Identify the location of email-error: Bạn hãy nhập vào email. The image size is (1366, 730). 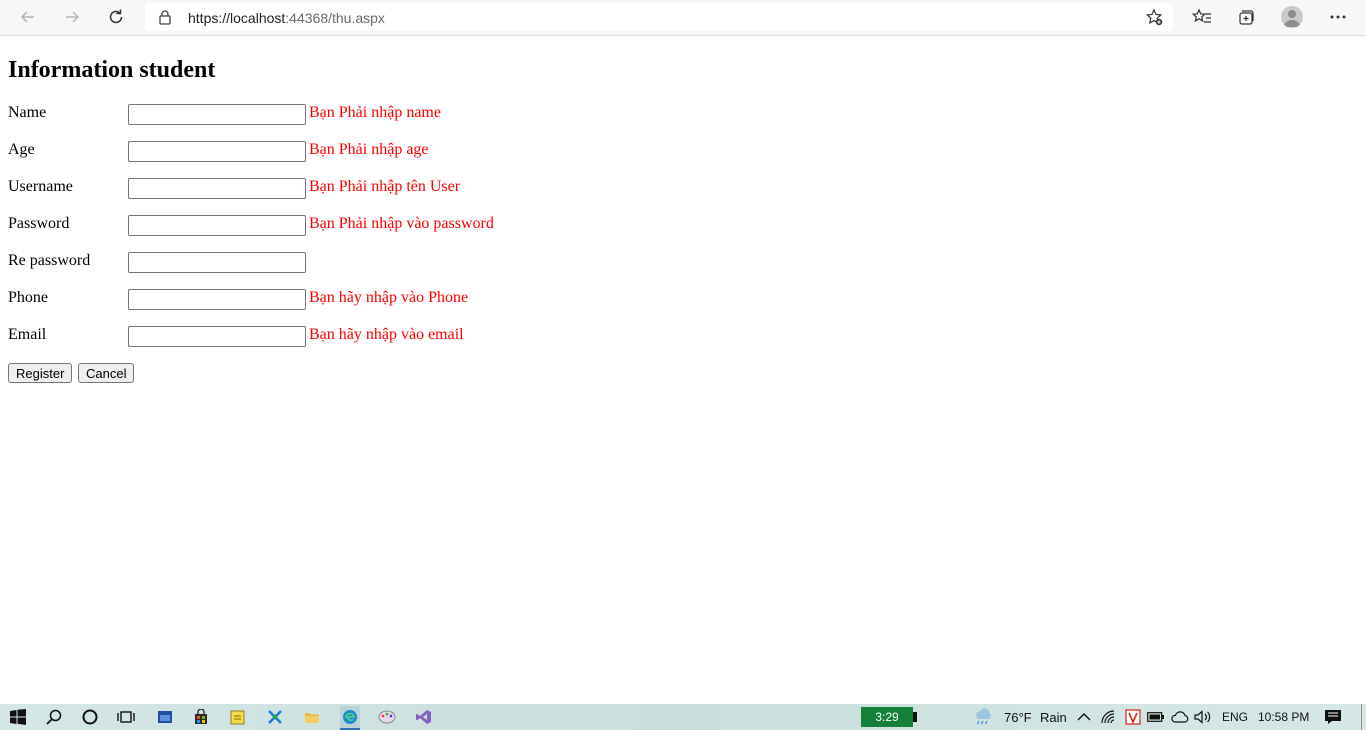
(386, 334).